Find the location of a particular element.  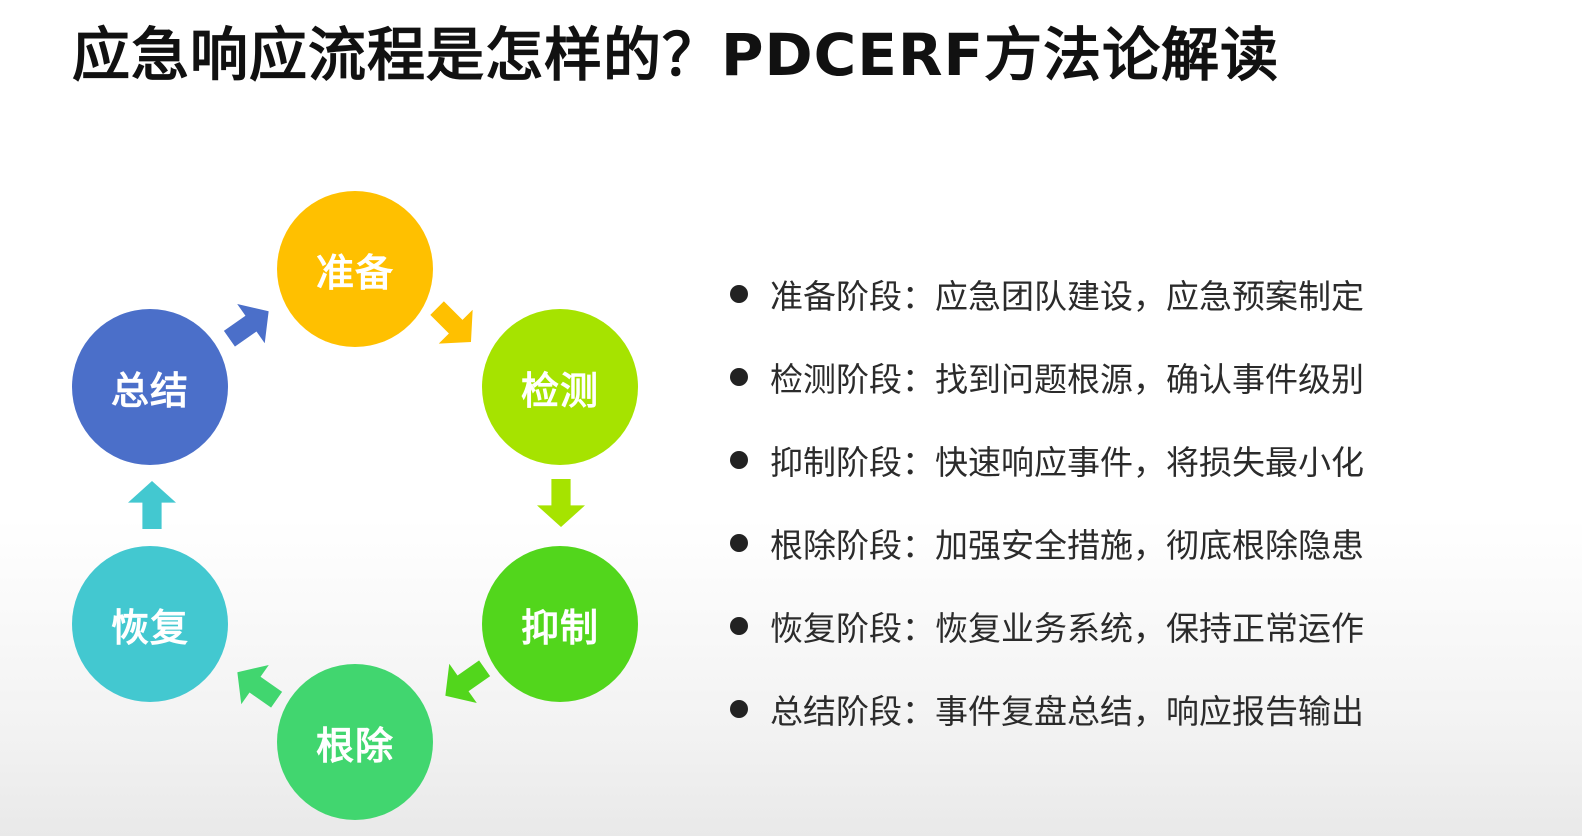

flow-arrow-summary-to-preparation is located at coordinates (249, 325).